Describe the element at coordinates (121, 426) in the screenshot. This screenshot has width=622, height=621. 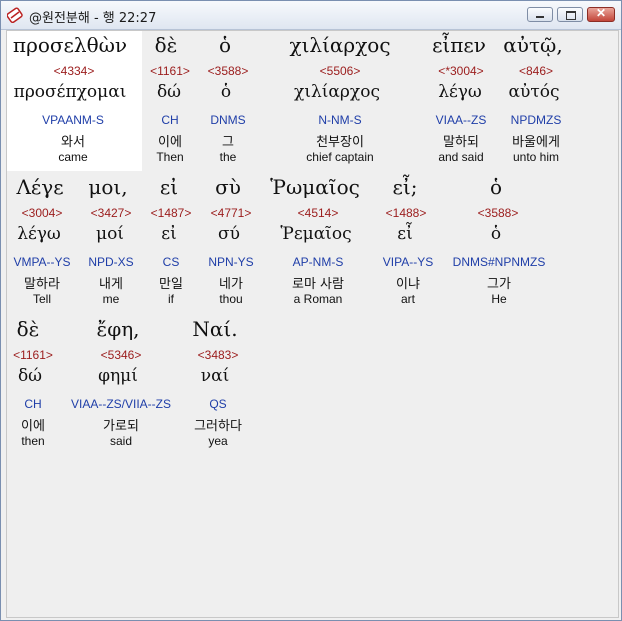
I see `korean-gloss: 가로되` at that location.